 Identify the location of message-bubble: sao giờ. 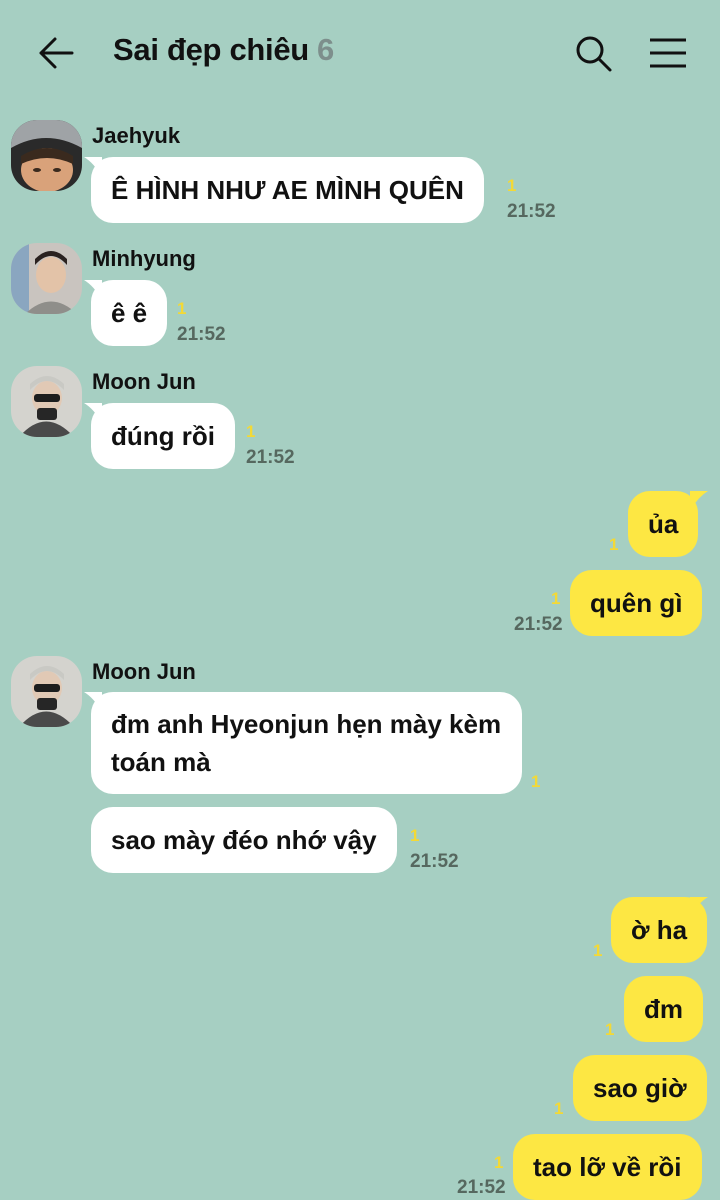
(640, 1088).